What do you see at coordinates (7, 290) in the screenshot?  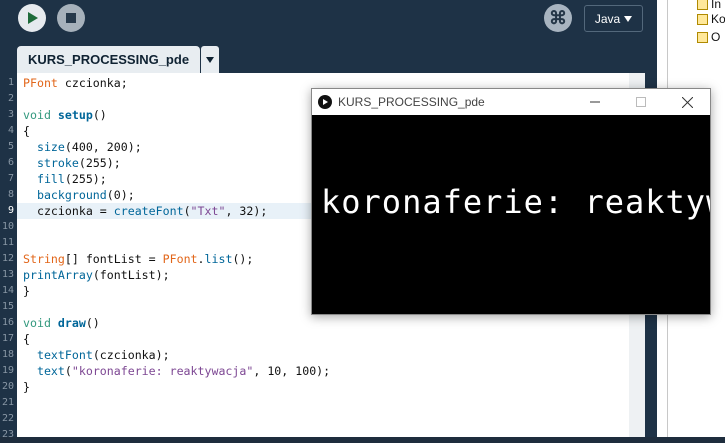 I see `line-number: 14` at bounding box center [7, 290].